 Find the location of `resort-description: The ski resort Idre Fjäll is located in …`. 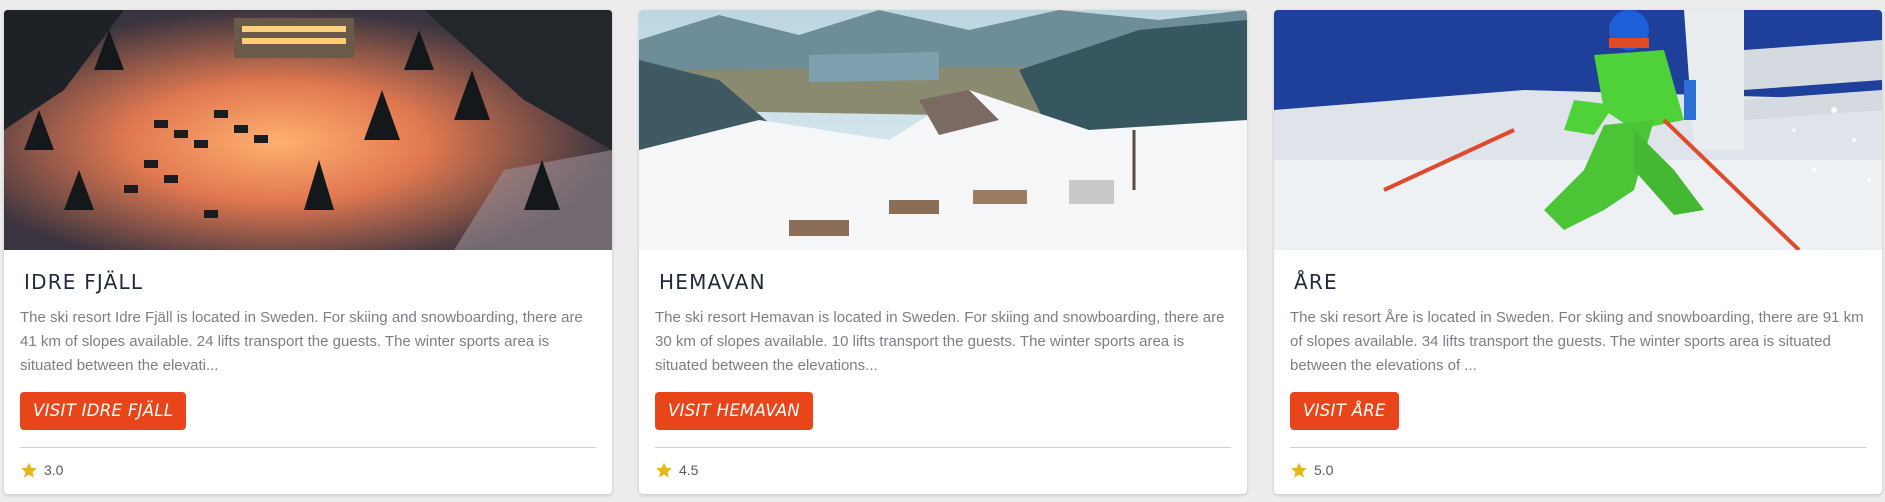

resort-description: The ski resort Idre Fjäll is located in … is located at coordinates (301, 341).